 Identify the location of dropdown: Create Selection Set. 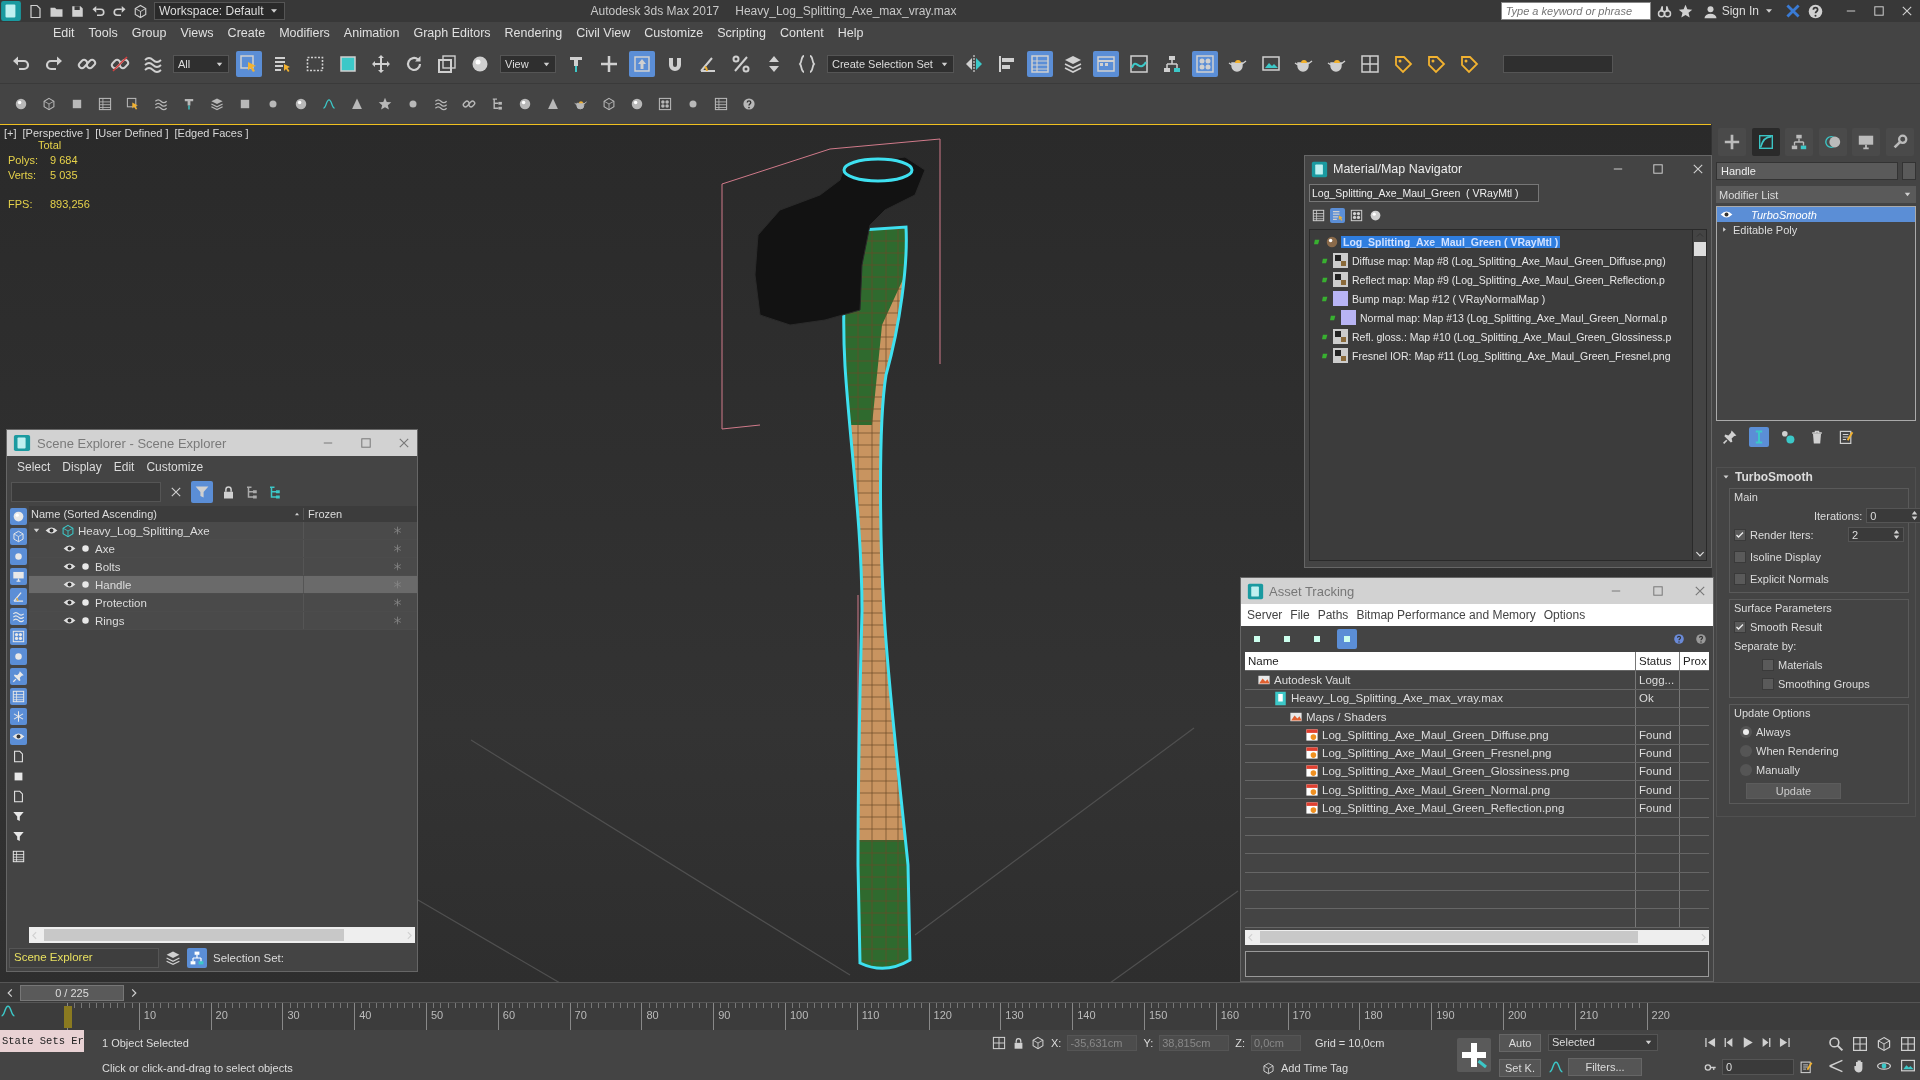
(890, 64).